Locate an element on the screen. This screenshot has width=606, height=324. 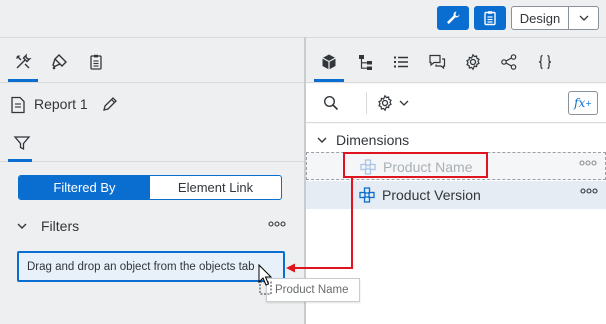
filter-tab-row is located at coordinates (152, 143).